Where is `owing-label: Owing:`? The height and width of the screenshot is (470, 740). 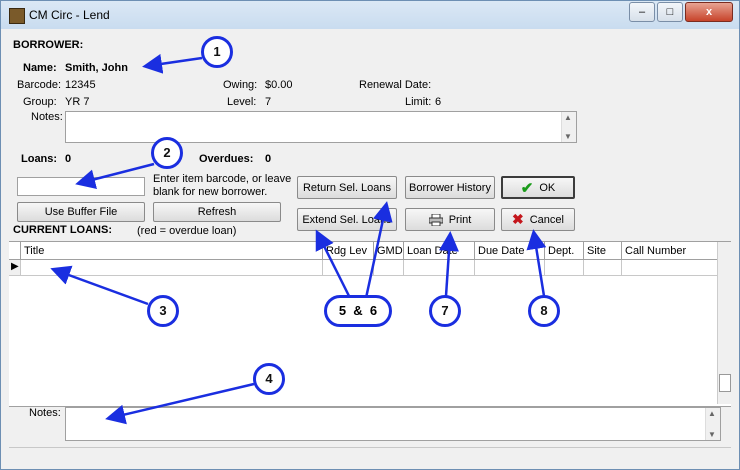
owing-label: Owing: is located at coordinates (240, 85).